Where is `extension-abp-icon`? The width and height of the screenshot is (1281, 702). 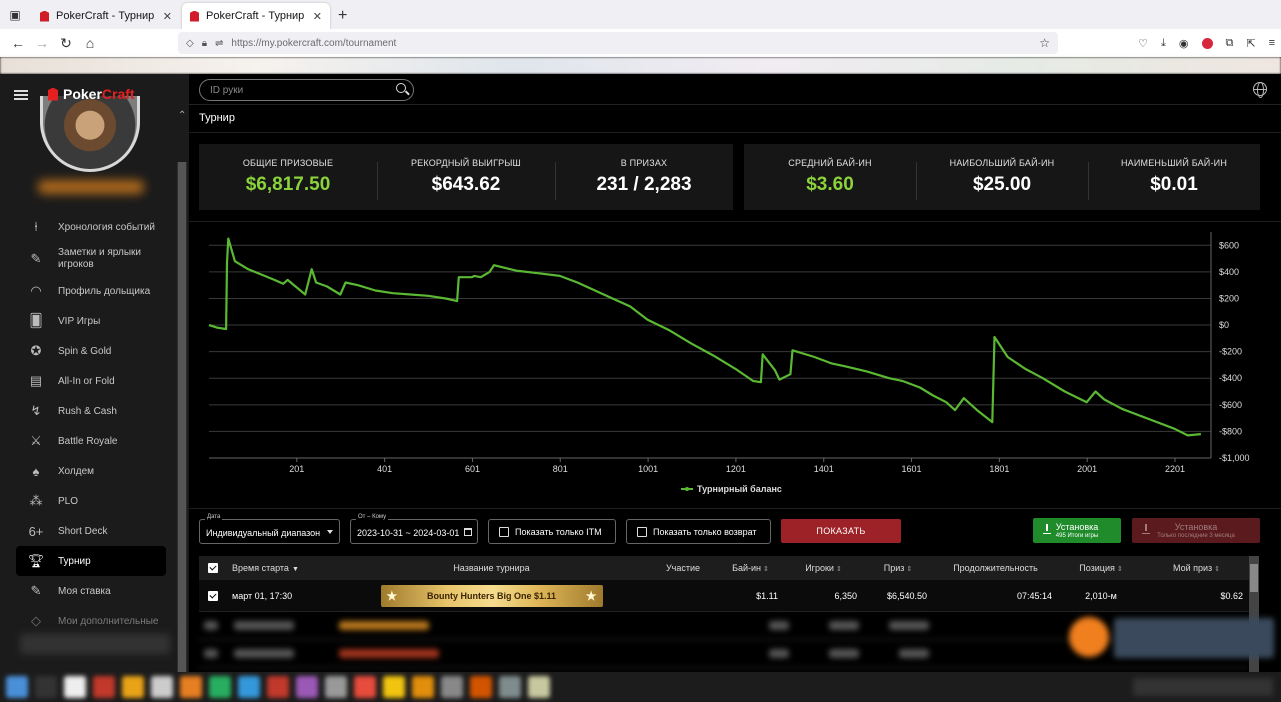
extension-abp-icon is located at coordinates (1207, 43).